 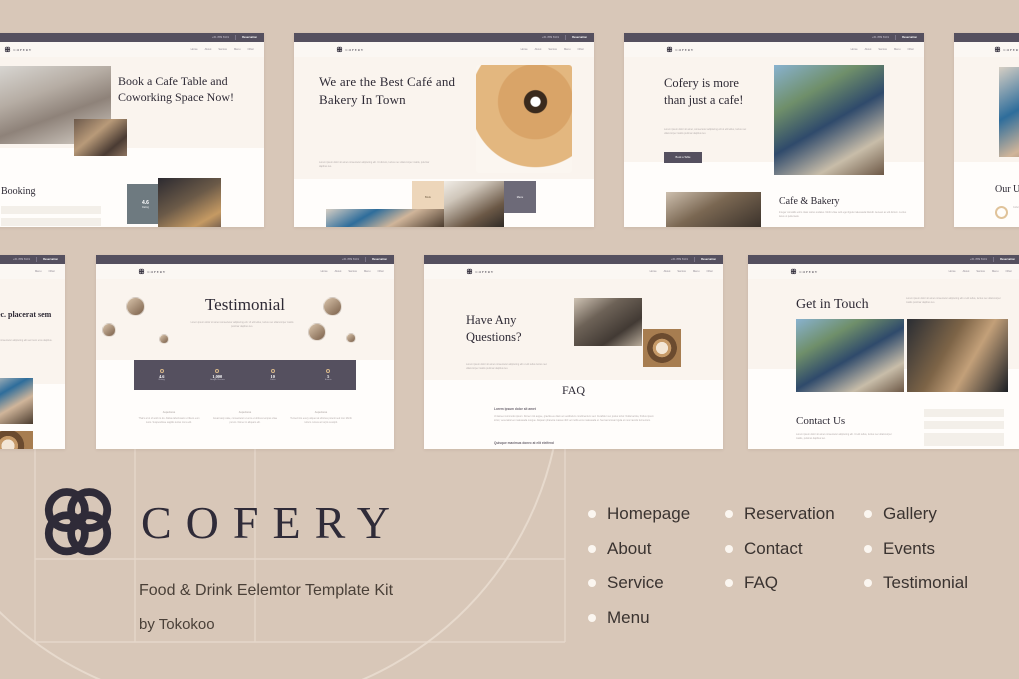 I want to click on feature-item-gallery: Gallery, so click(x=934, y=514).